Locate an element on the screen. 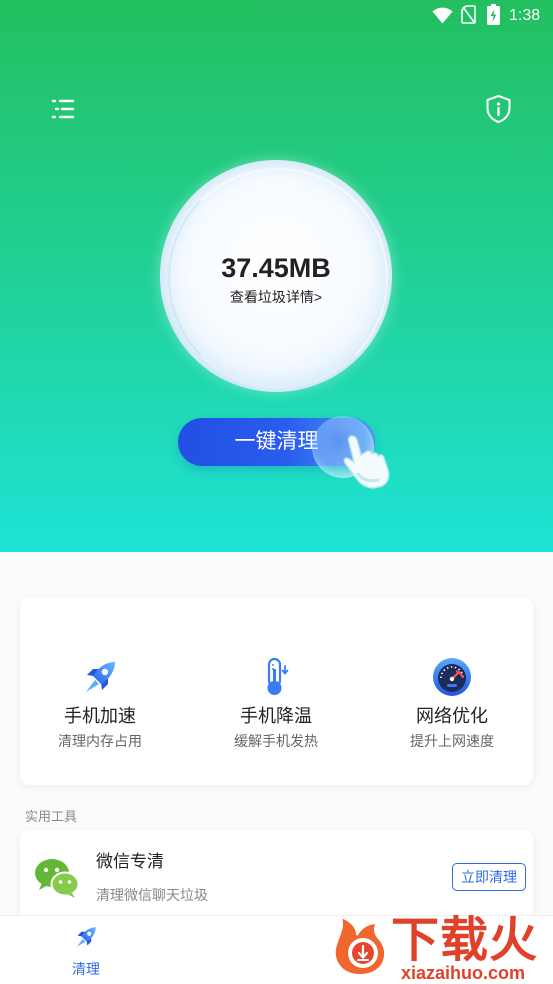 Image resolution: width=553 pixels, height=984 pixels. feature-cooling: 手机降温 缓解手机发热 is located at coordinates (276, 691).